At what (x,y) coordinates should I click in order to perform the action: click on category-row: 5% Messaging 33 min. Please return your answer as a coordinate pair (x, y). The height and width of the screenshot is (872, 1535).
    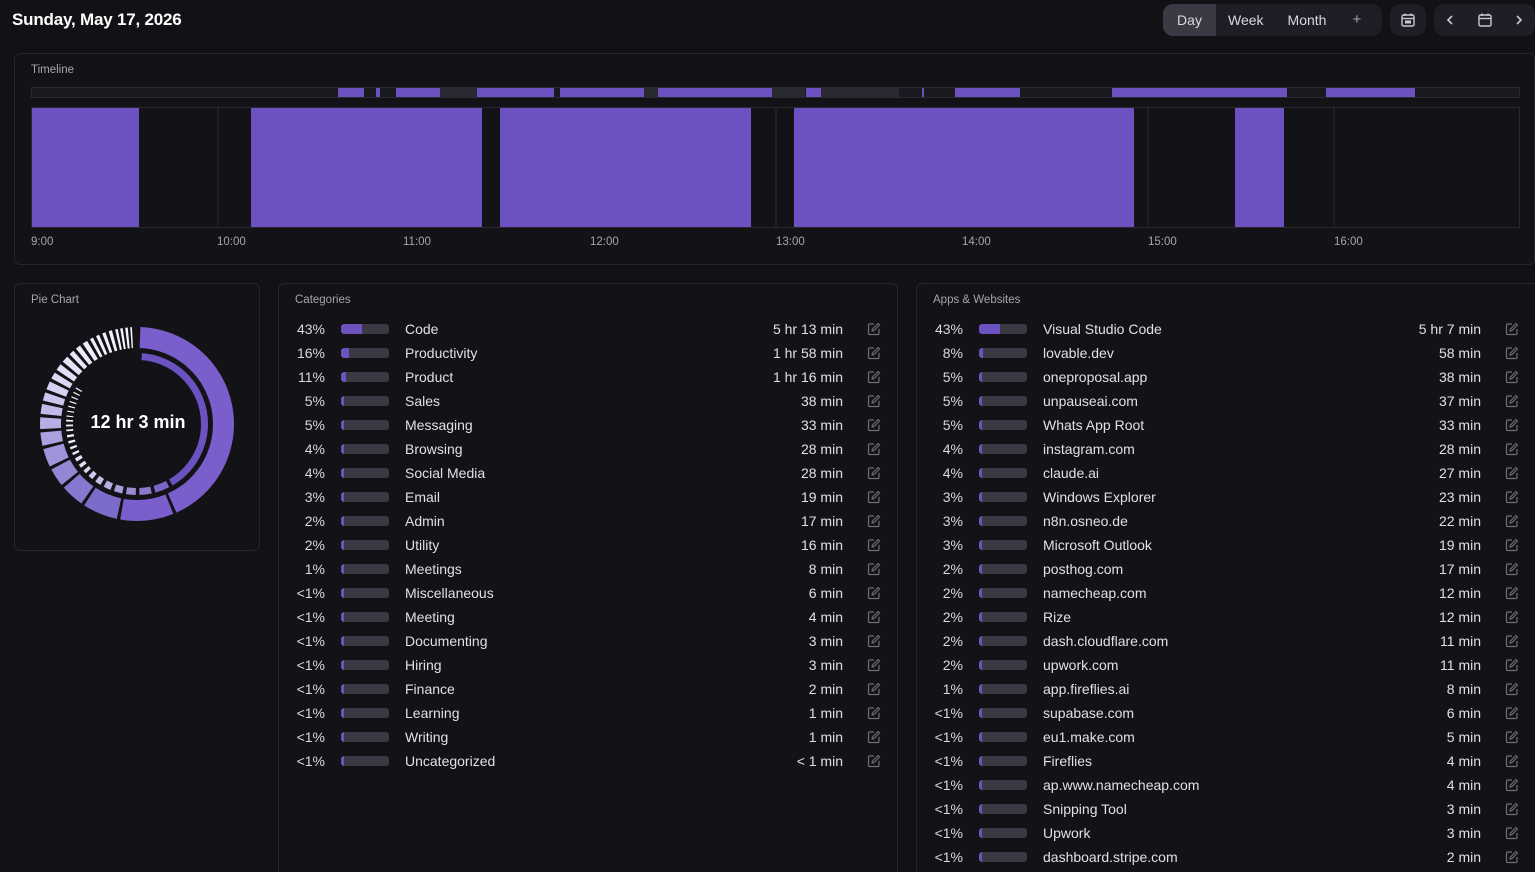
    Looking at the image, I should click on (588, 425).